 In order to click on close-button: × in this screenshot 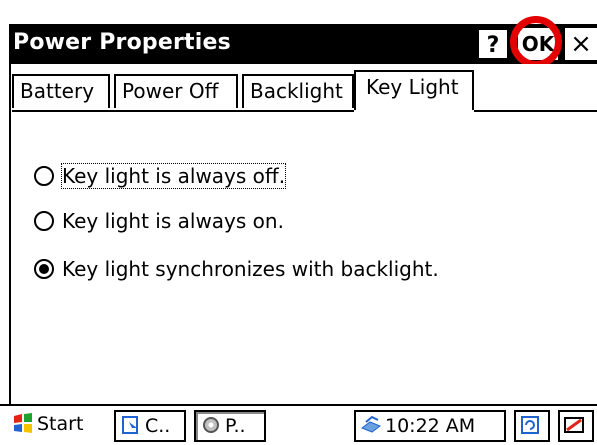, I will do `click(581, 44)`.